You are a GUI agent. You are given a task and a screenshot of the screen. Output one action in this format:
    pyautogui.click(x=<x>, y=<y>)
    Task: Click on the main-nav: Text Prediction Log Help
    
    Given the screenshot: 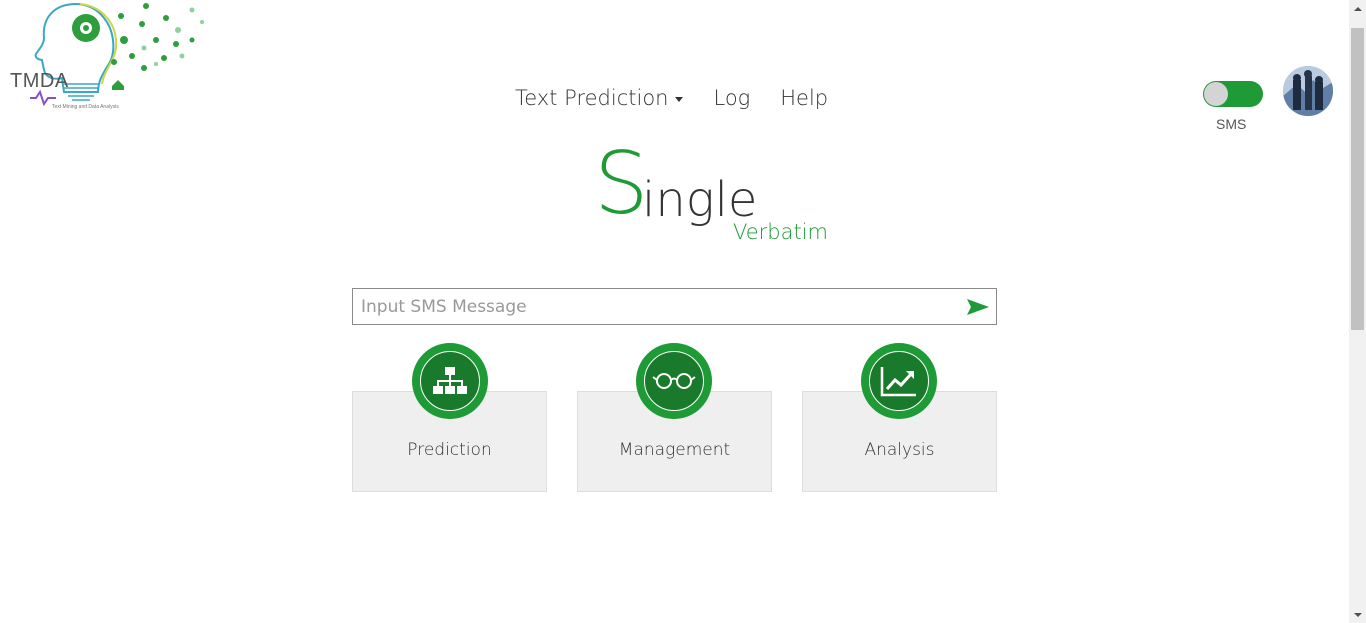 What is the action you would take?
    pyautogui.click(x=671, y=98)
    